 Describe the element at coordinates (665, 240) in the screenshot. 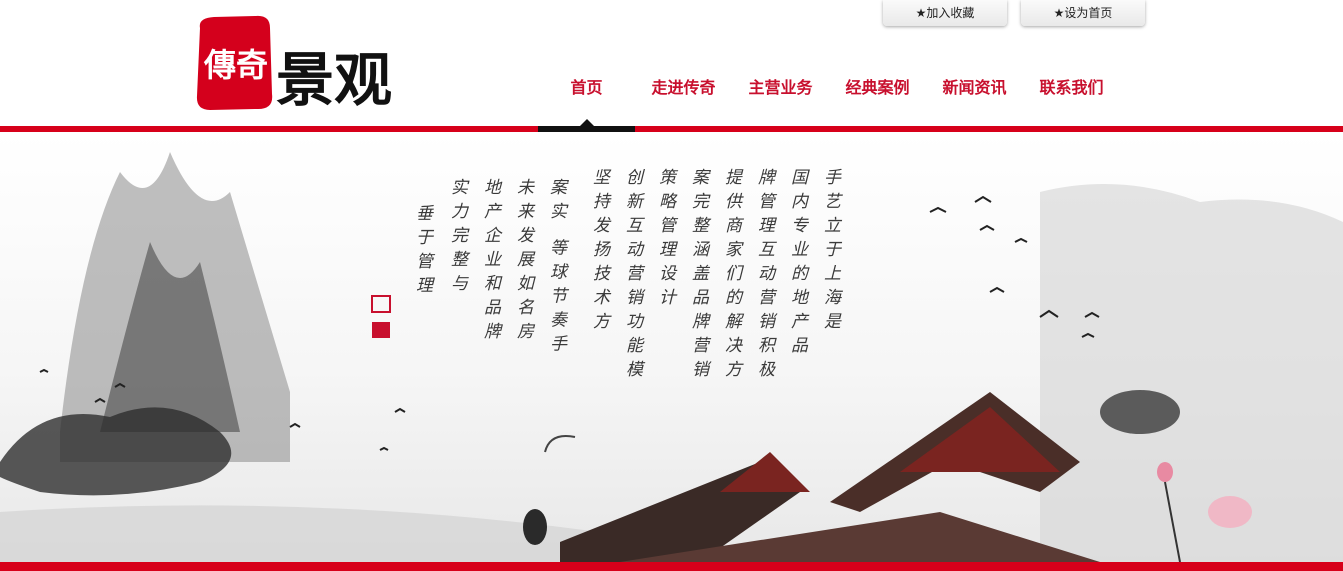

I see `poem-column: 策略管理设计` at that location.